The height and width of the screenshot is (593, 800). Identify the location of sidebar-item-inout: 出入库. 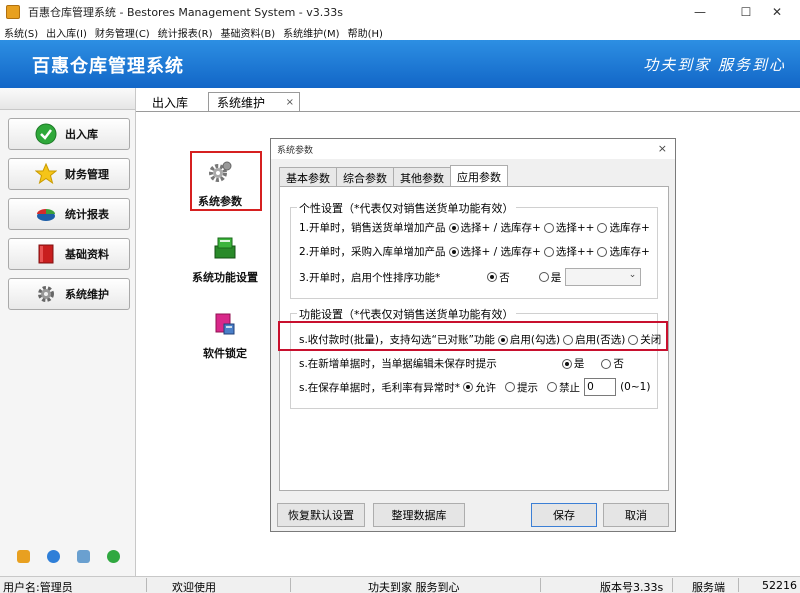
(69, 134).